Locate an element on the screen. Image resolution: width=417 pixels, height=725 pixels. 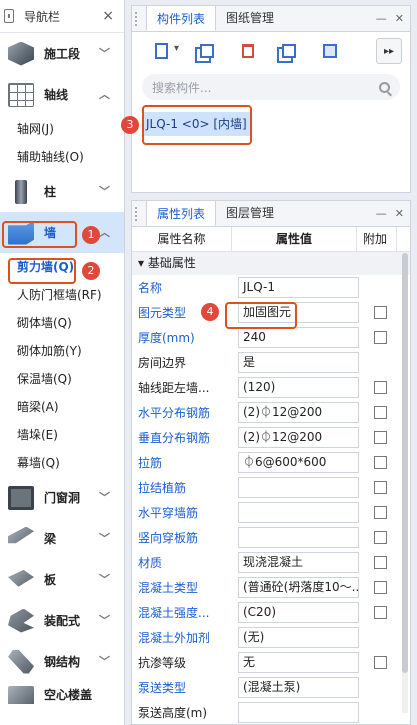
property-value-field: 无 is located at coordinates (298, 662).